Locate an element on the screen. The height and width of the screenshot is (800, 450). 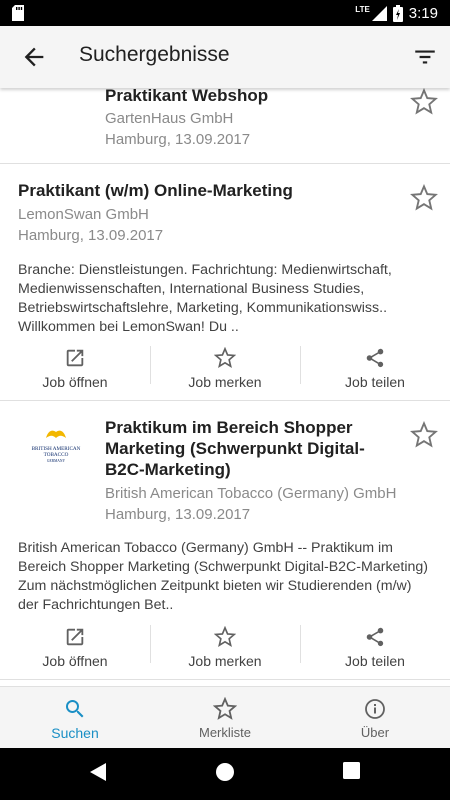
nav-item-watchlist: Merkliste is located at coordinates (225, 717).